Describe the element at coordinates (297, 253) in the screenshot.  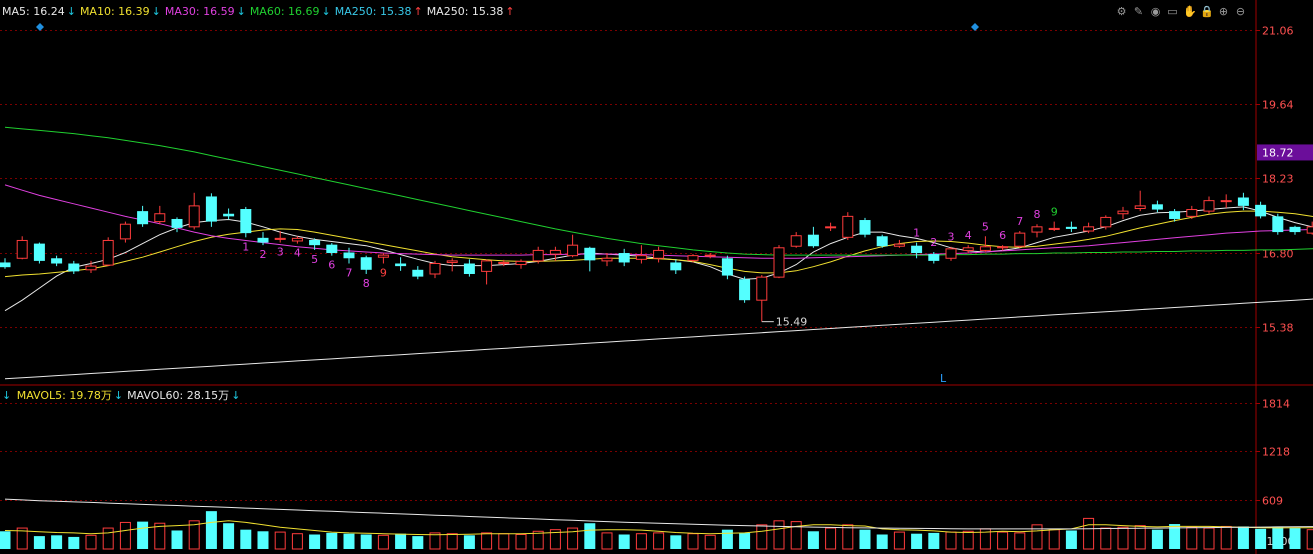
I see `td-count-label: 4` at that location.